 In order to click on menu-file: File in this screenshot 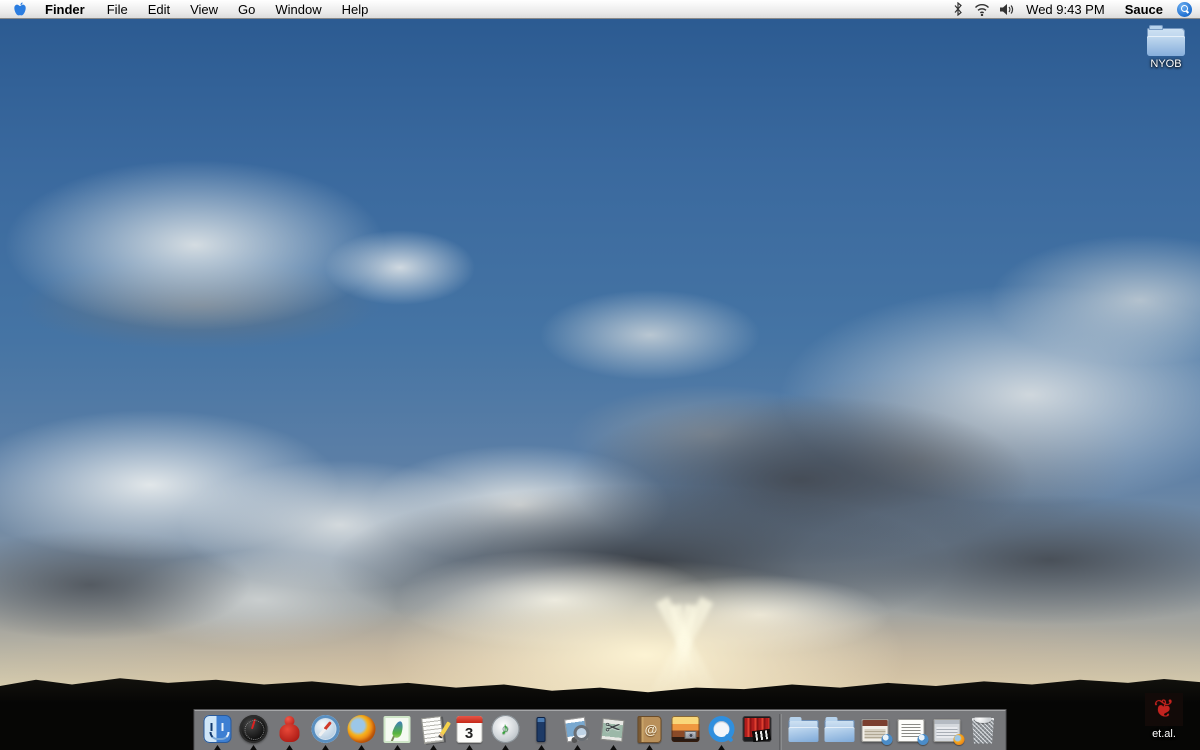, I will do `click(117, 9)`.